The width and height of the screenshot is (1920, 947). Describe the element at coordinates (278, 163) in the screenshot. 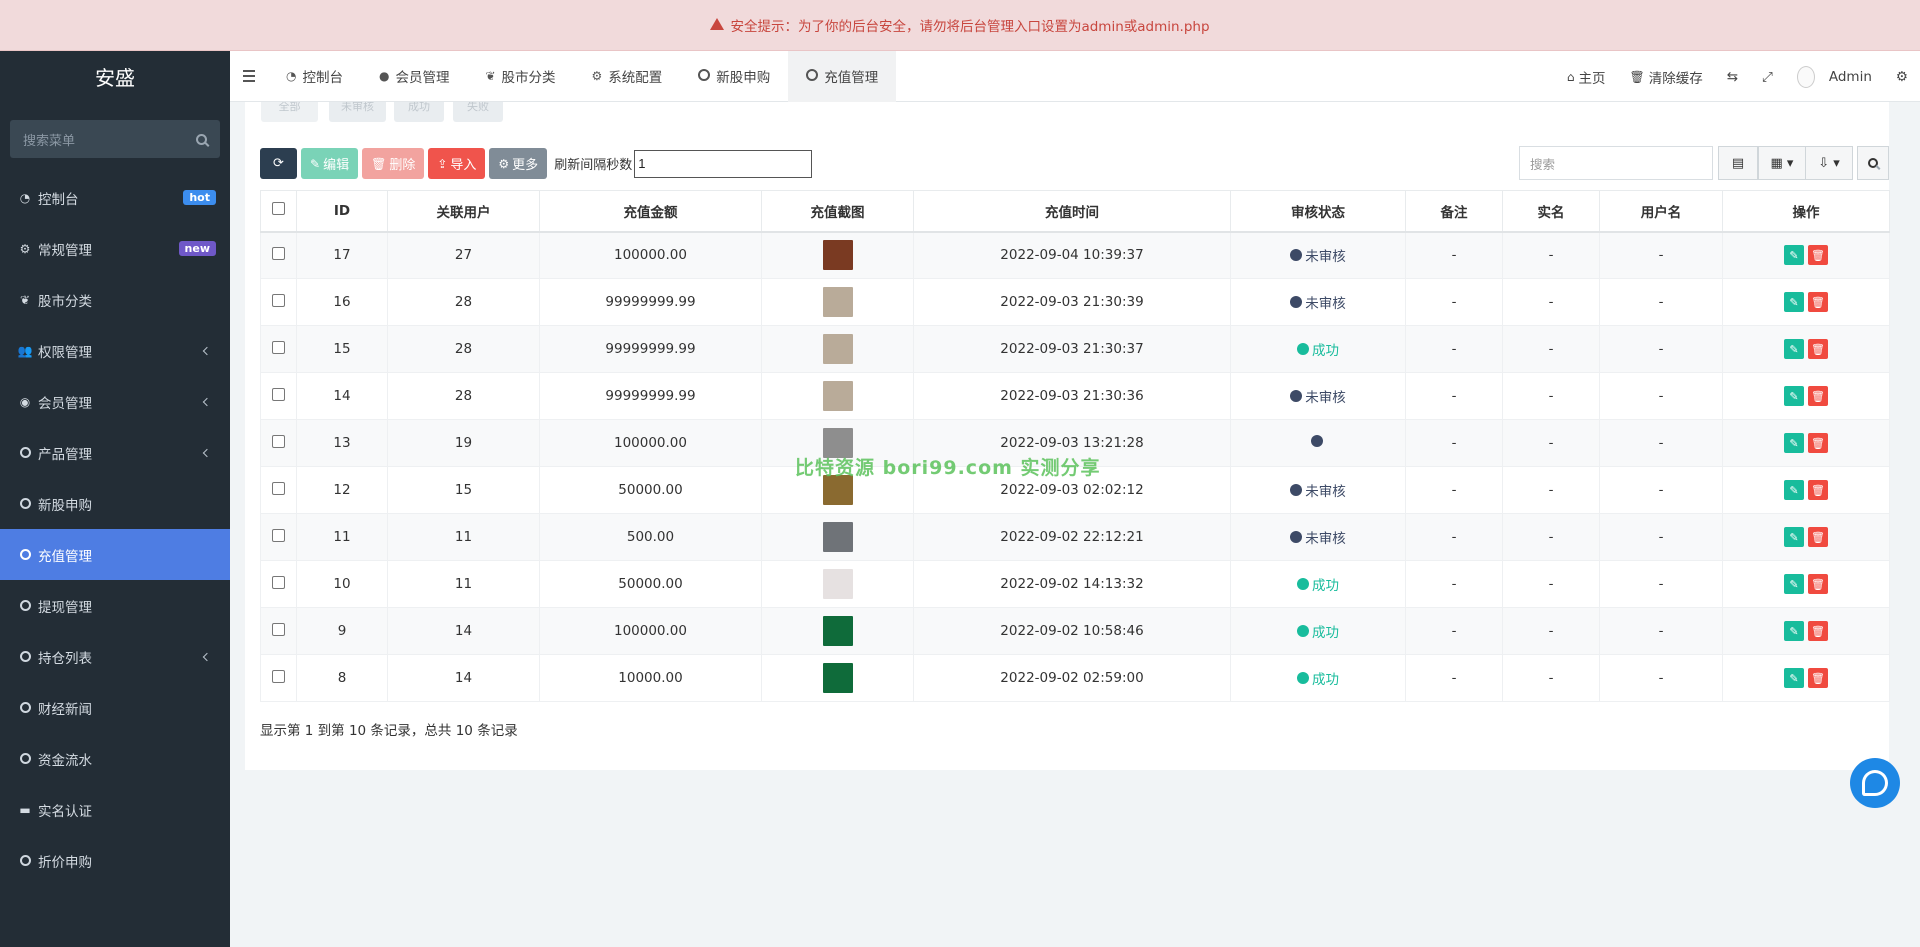

I see `refresh-button: ⟳` at that location.